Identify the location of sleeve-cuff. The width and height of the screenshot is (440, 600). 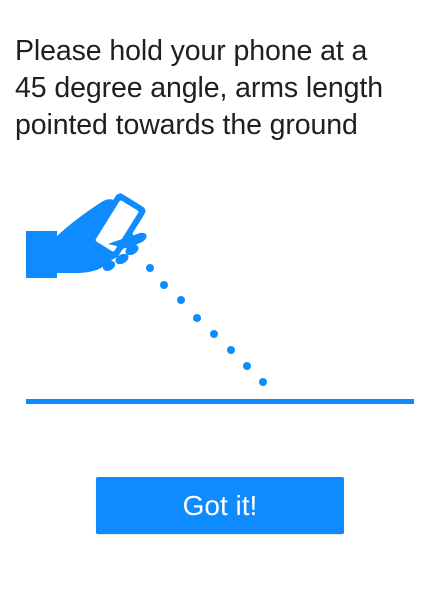
(41, 254).